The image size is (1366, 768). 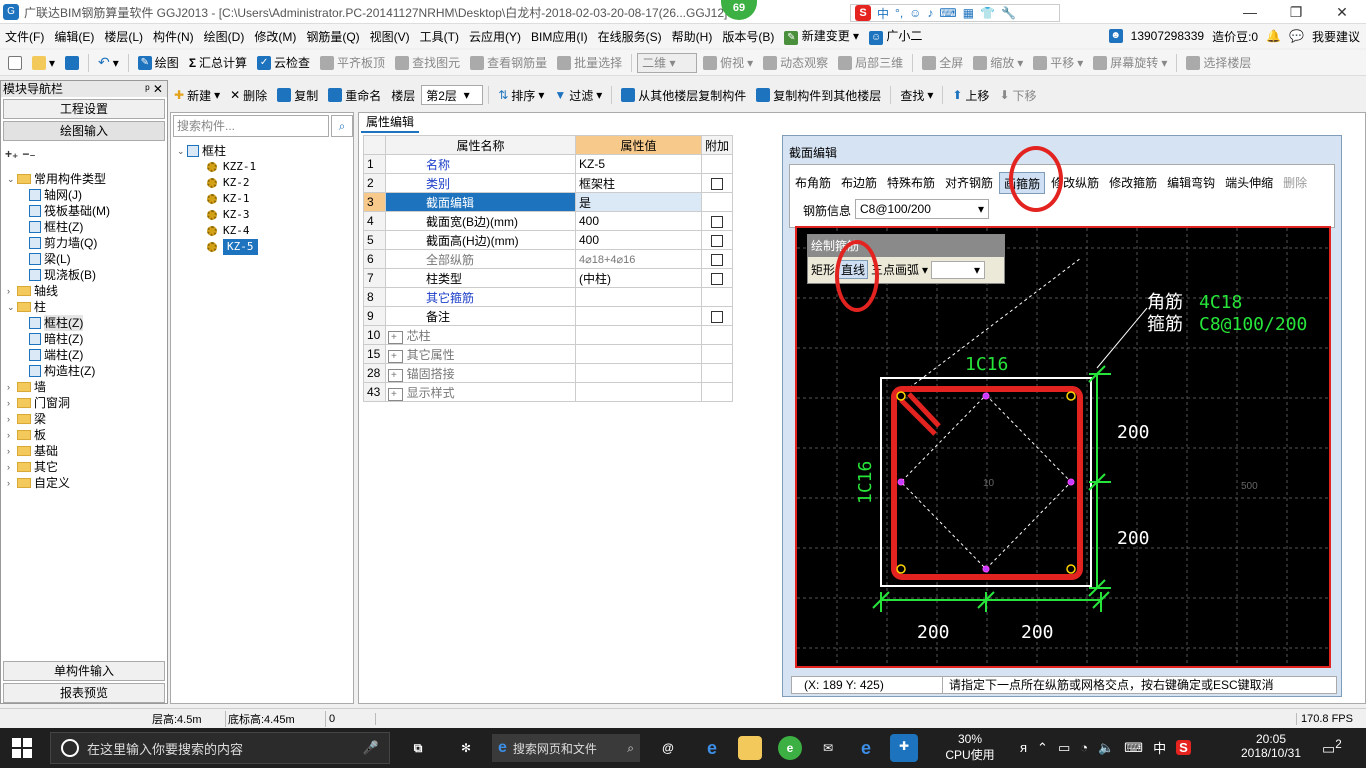 I want to click on property-value: (中柱), so click(x=638, y=278).